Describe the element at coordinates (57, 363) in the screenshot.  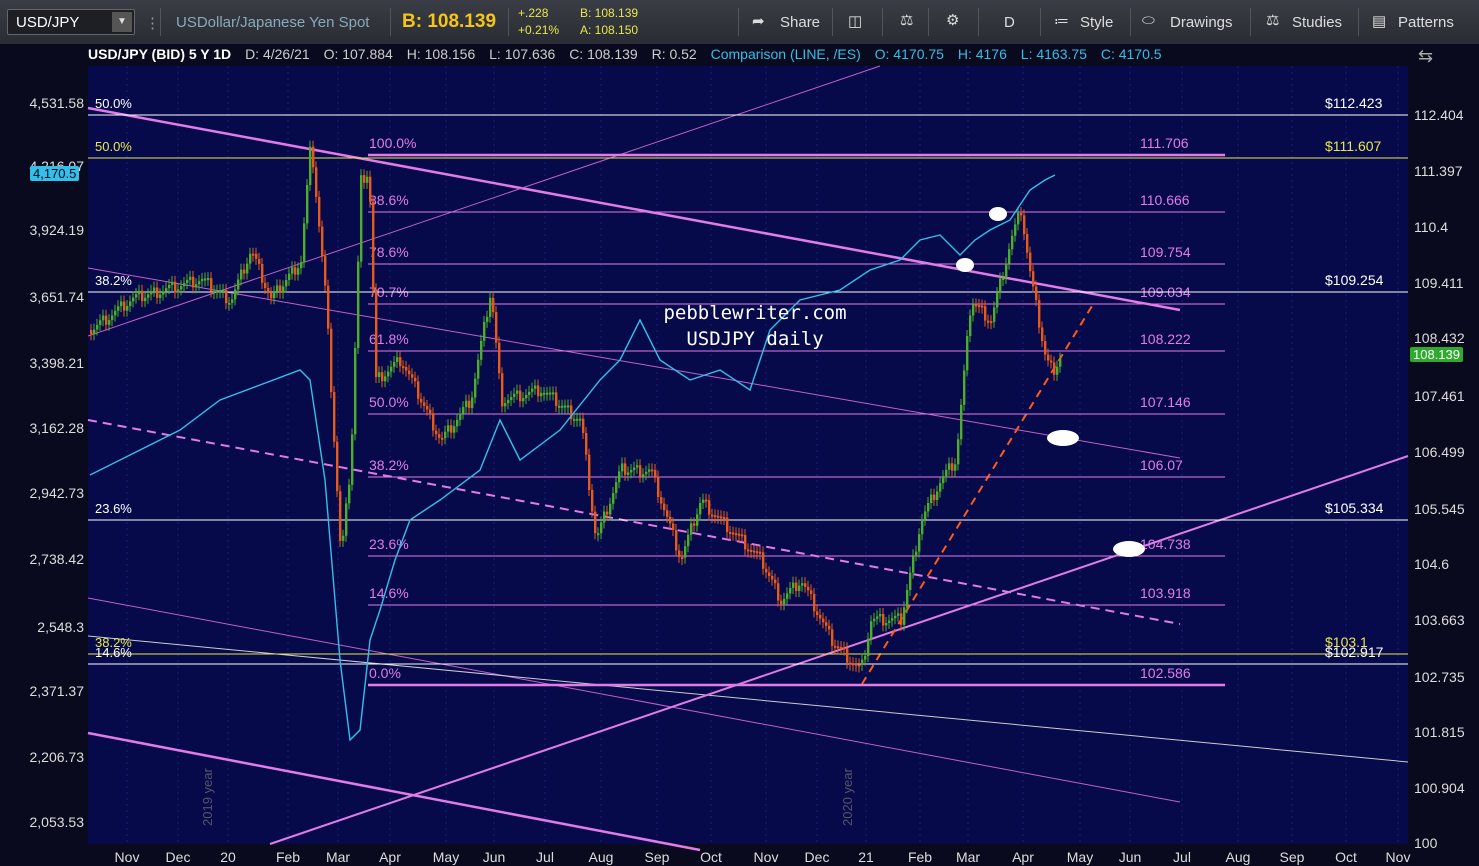
I see `left-axis-label: 3,398.21` at that location.